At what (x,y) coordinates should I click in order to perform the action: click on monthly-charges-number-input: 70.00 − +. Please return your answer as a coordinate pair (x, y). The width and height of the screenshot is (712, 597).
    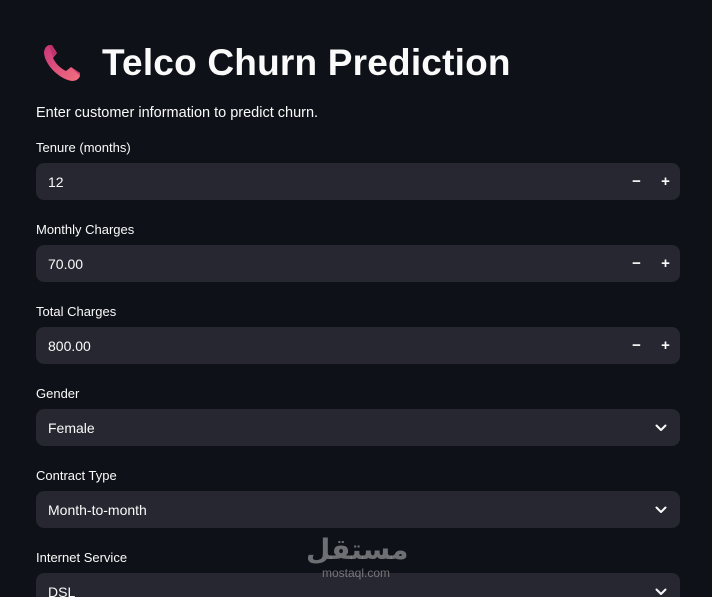
    Looking at the image, I should click on (358, 263).